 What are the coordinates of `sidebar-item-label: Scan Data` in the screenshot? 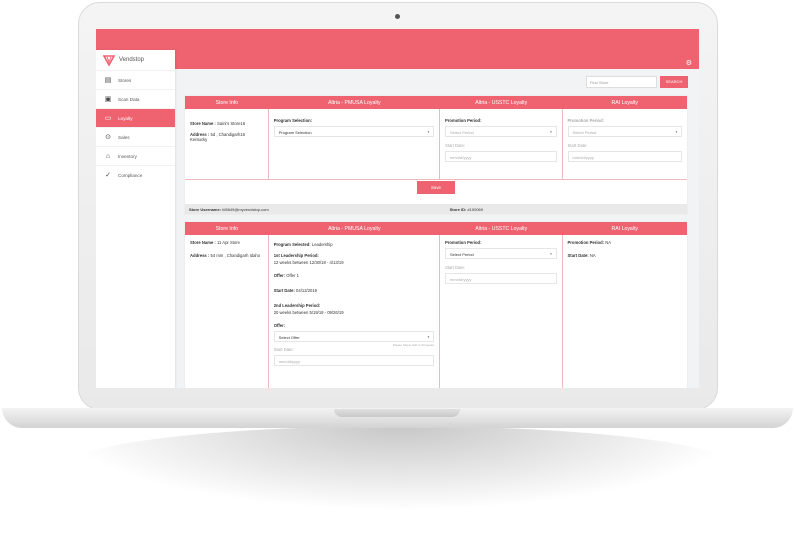 It's located at (129, 99).